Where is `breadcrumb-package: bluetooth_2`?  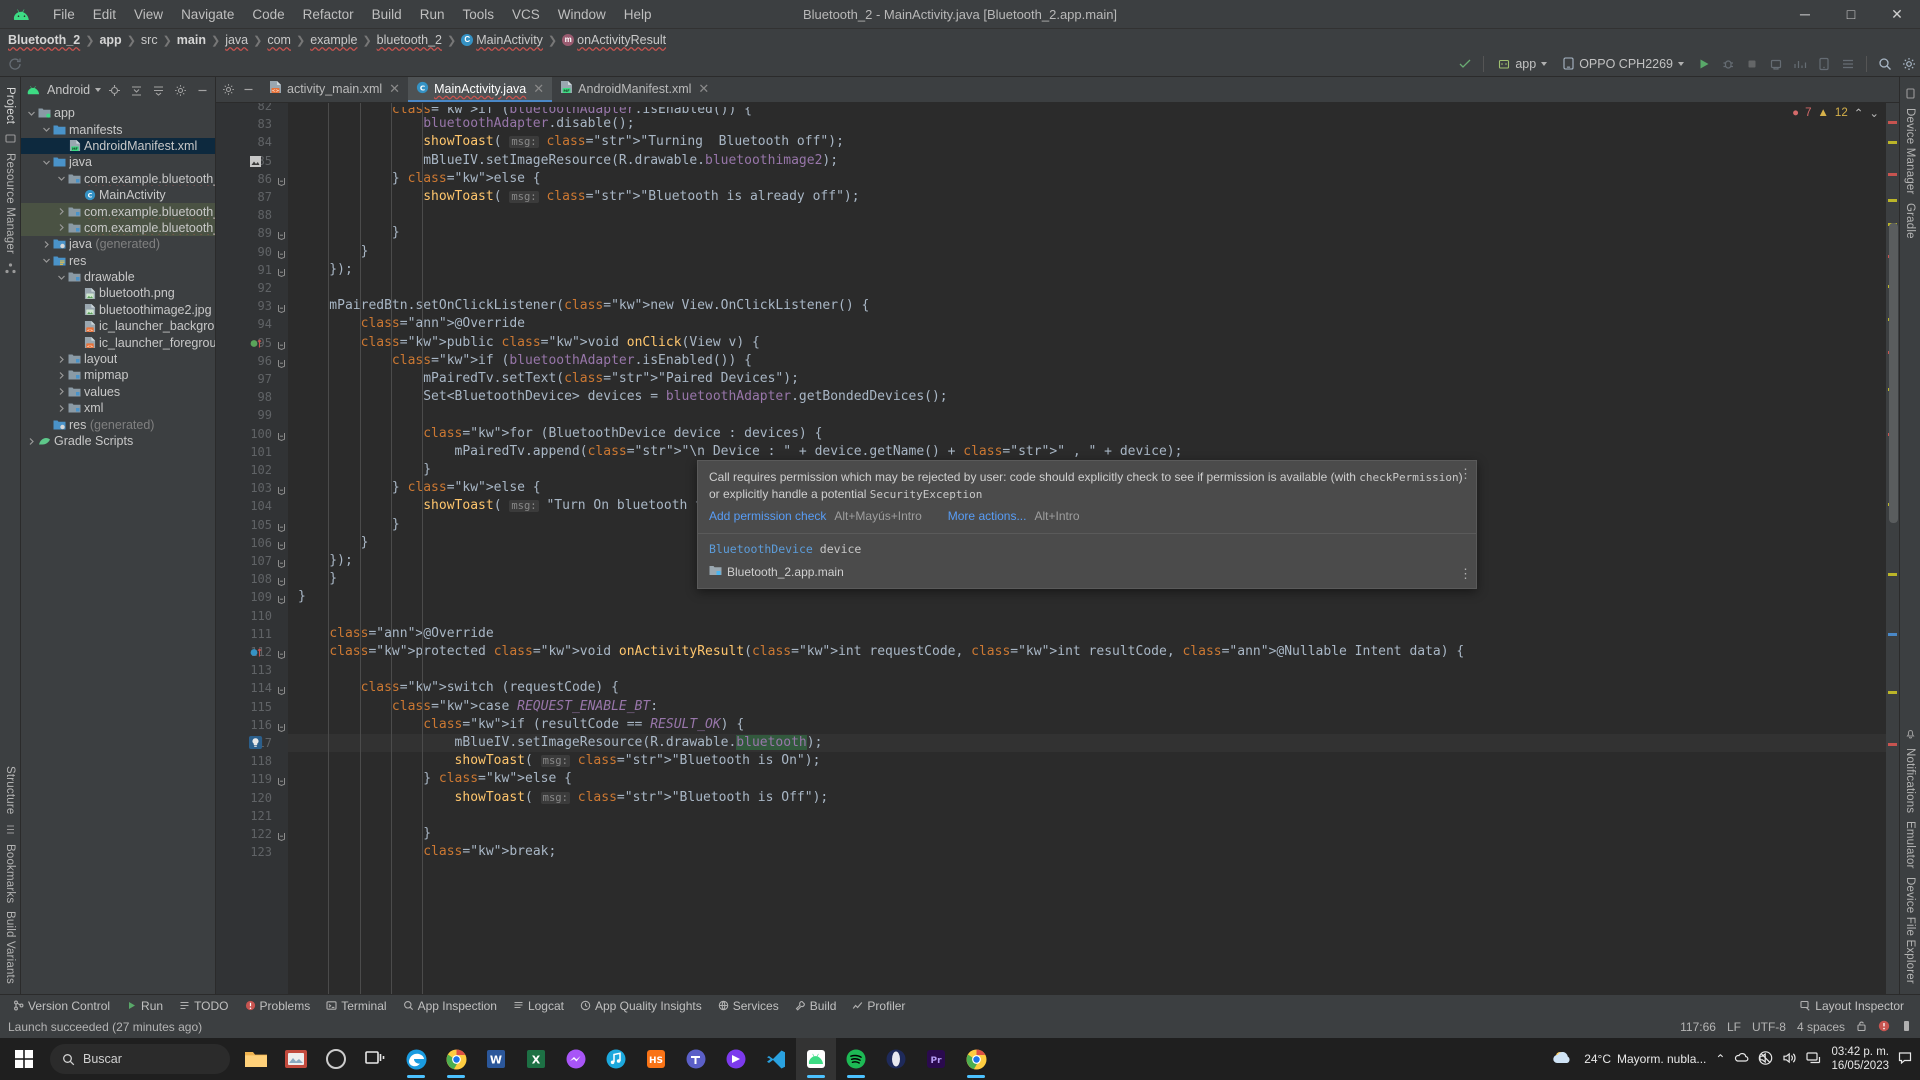
breadcrumb-package: bluetooth_2 is located at coordinates (409, 40).